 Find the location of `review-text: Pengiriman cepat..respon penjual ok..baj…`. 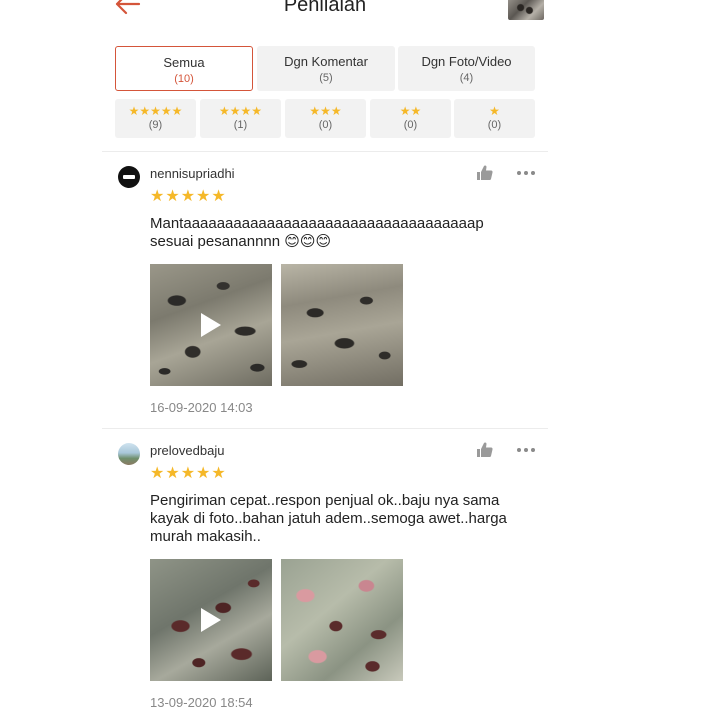

review-text: Pengiriman cepat..respon penjual ok..baj… is located at coordinates (328, 518).